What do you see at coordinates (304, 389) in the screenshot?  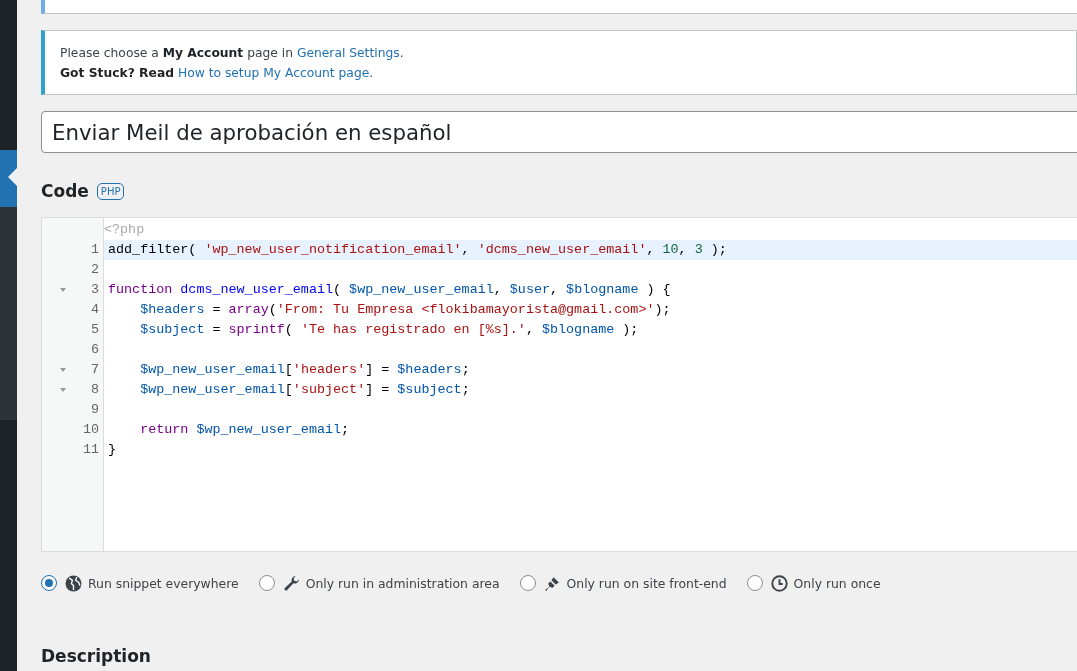 I see `code-line: $wp_new_user_email['subject'] = $subject;` at bounding box center [304, 389].